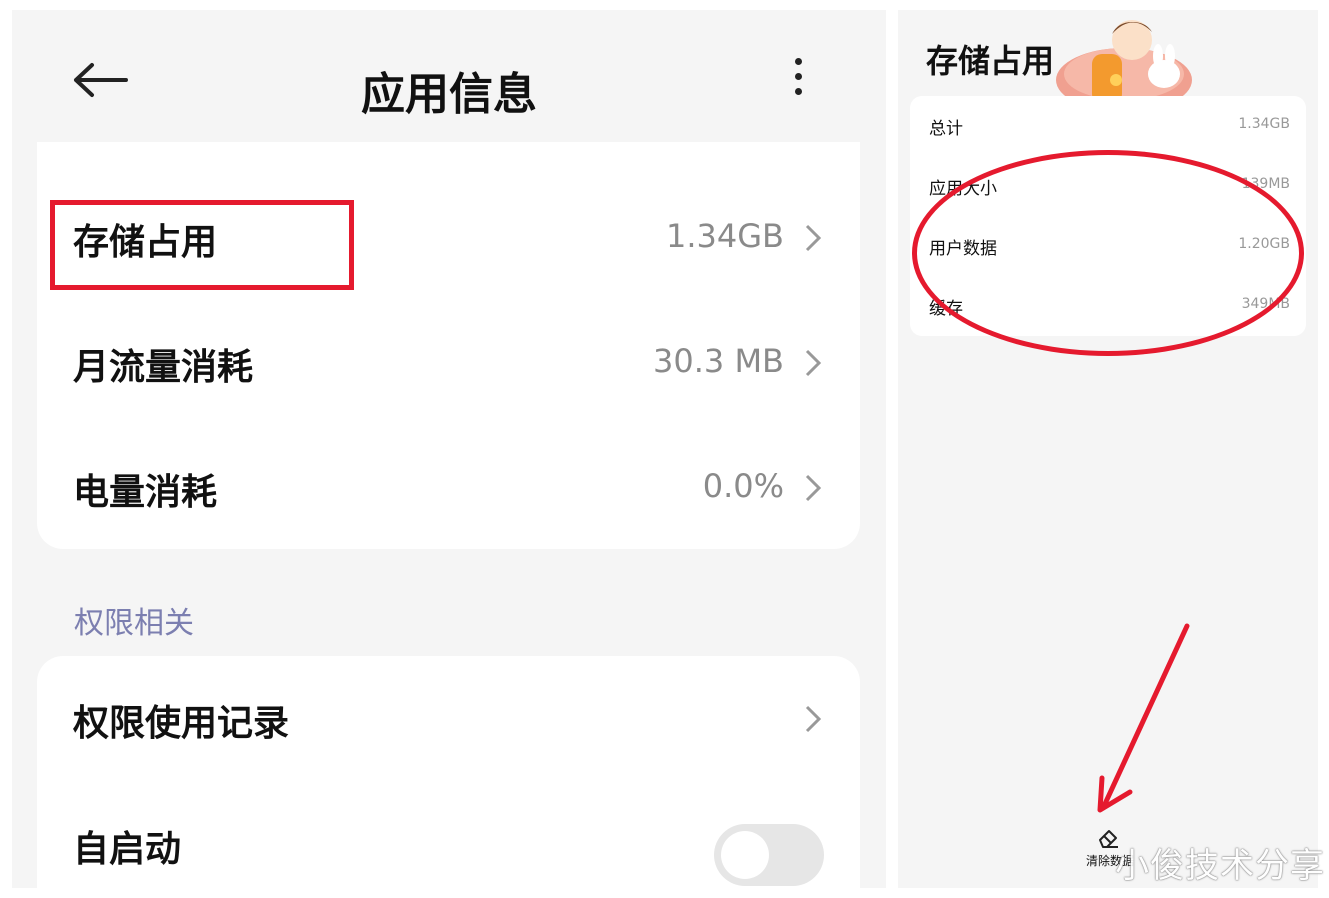  Describe the element at coordinates (1143, 718) in the screenshot. I see `red-arrow-annotation` at that location.